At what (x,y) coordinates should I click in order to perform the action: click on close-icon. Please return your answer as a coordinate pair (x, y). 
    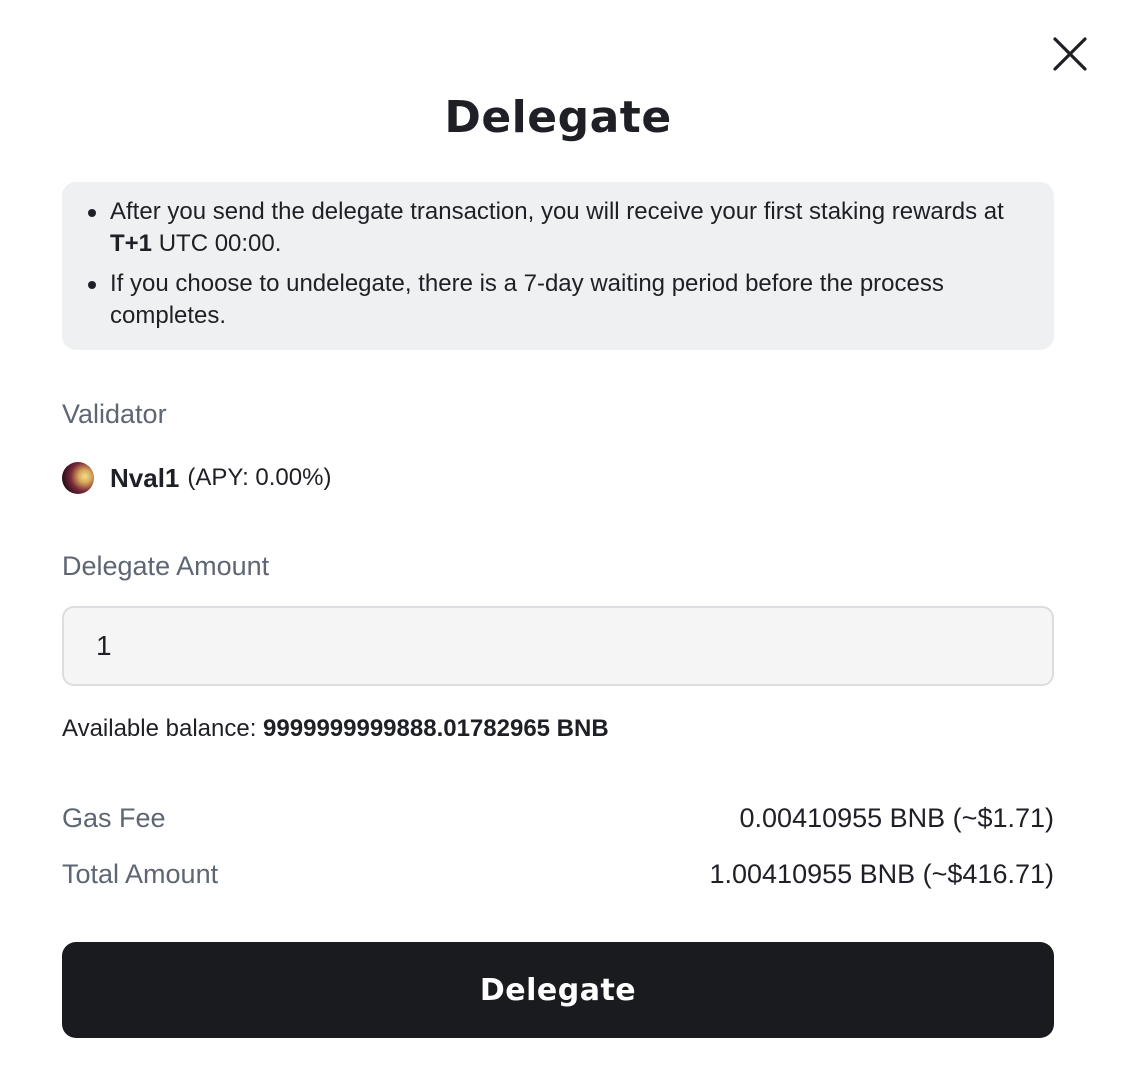
    Looking at the image, I should click on (1070, 54).